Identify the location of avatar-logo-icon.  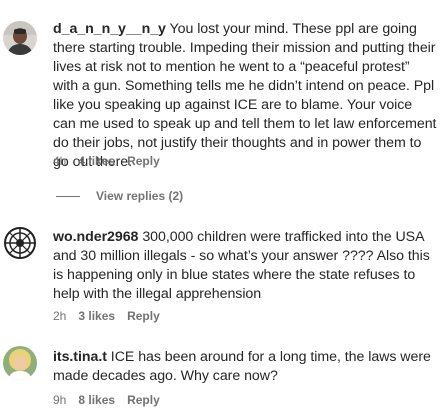
(20, 243).